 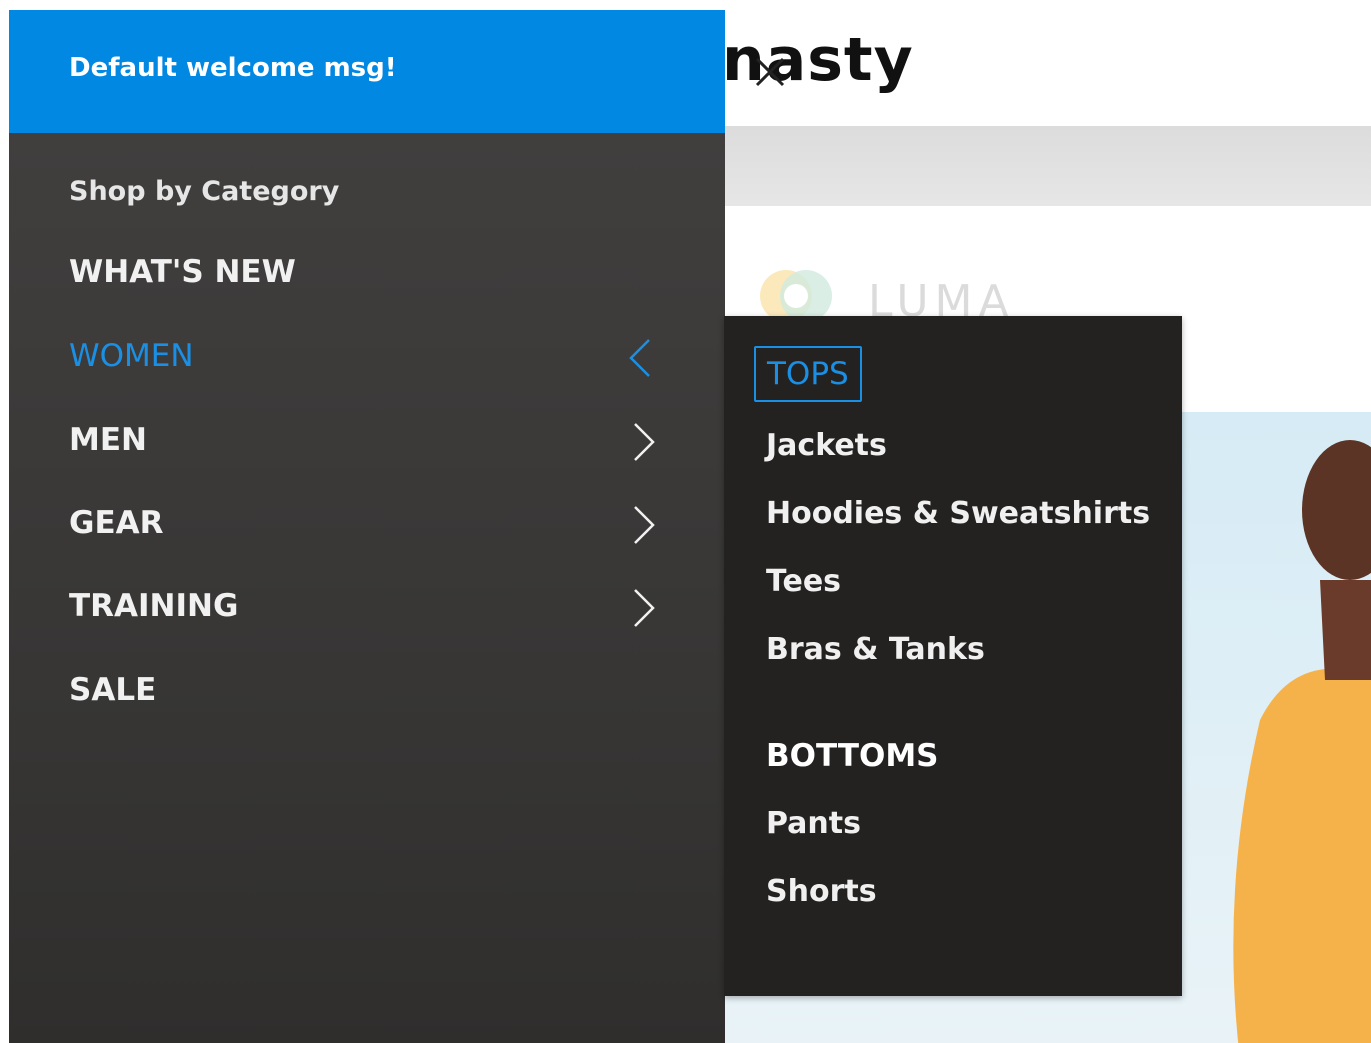 What do you see at coordinates (233, 68) in the screenshot?
I see `welcome-message: Default welcome msg!` at bounding box center [233, 68].